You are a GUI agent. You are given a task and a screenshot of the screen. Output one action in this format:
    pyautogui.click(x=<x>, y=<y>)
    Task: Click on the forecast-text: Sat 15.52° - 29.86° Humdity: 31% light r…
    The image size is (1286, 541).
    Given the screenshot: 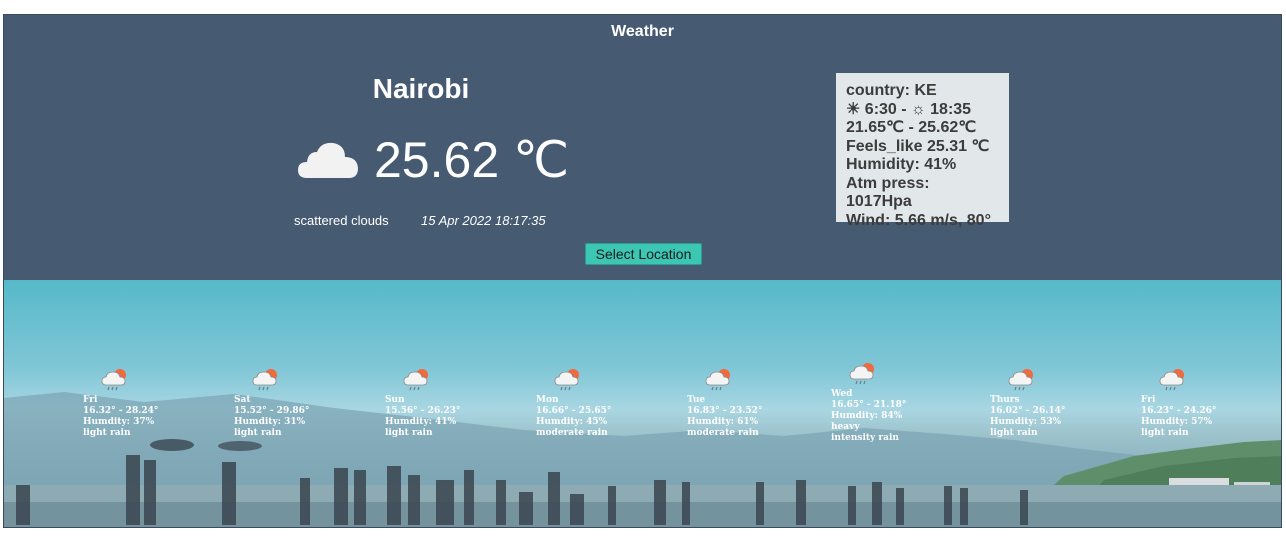 What is the action you would take?
    pyautogui.click(x=271, y=417)
    